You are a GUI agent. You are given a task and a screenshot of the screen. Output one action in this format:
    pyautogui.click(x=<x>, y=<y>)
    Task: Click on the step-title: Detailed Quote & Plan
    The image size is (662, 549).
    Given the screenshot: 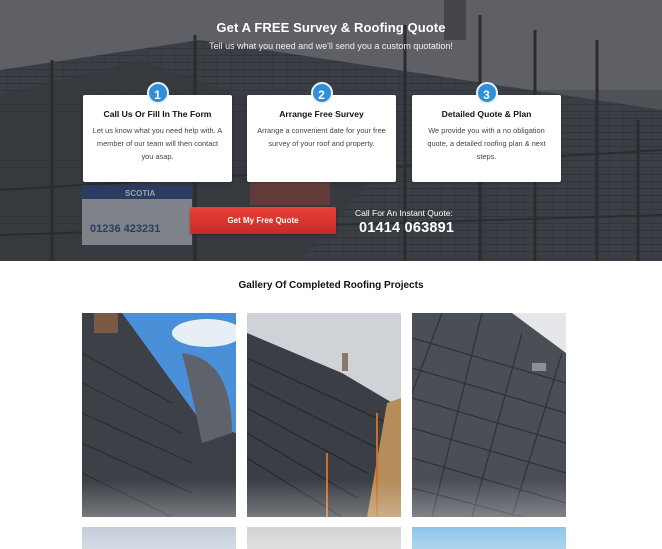 What is the action you would take?
    pyautogui.click(x=486, y=114)
    